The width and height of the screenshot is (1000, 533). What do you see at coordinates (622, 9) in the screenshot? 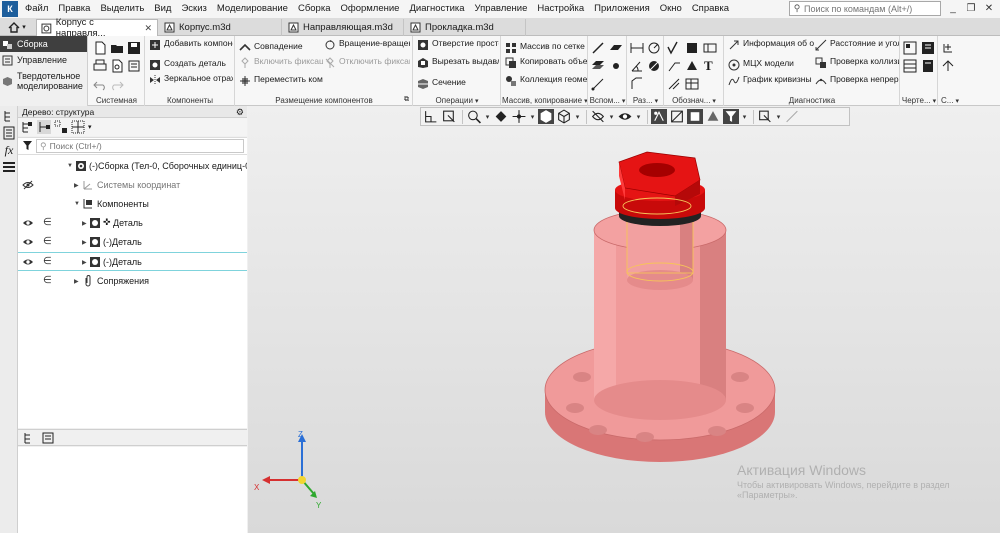
I see `menu-applications: Приложения` at bounding box center [622, 9].